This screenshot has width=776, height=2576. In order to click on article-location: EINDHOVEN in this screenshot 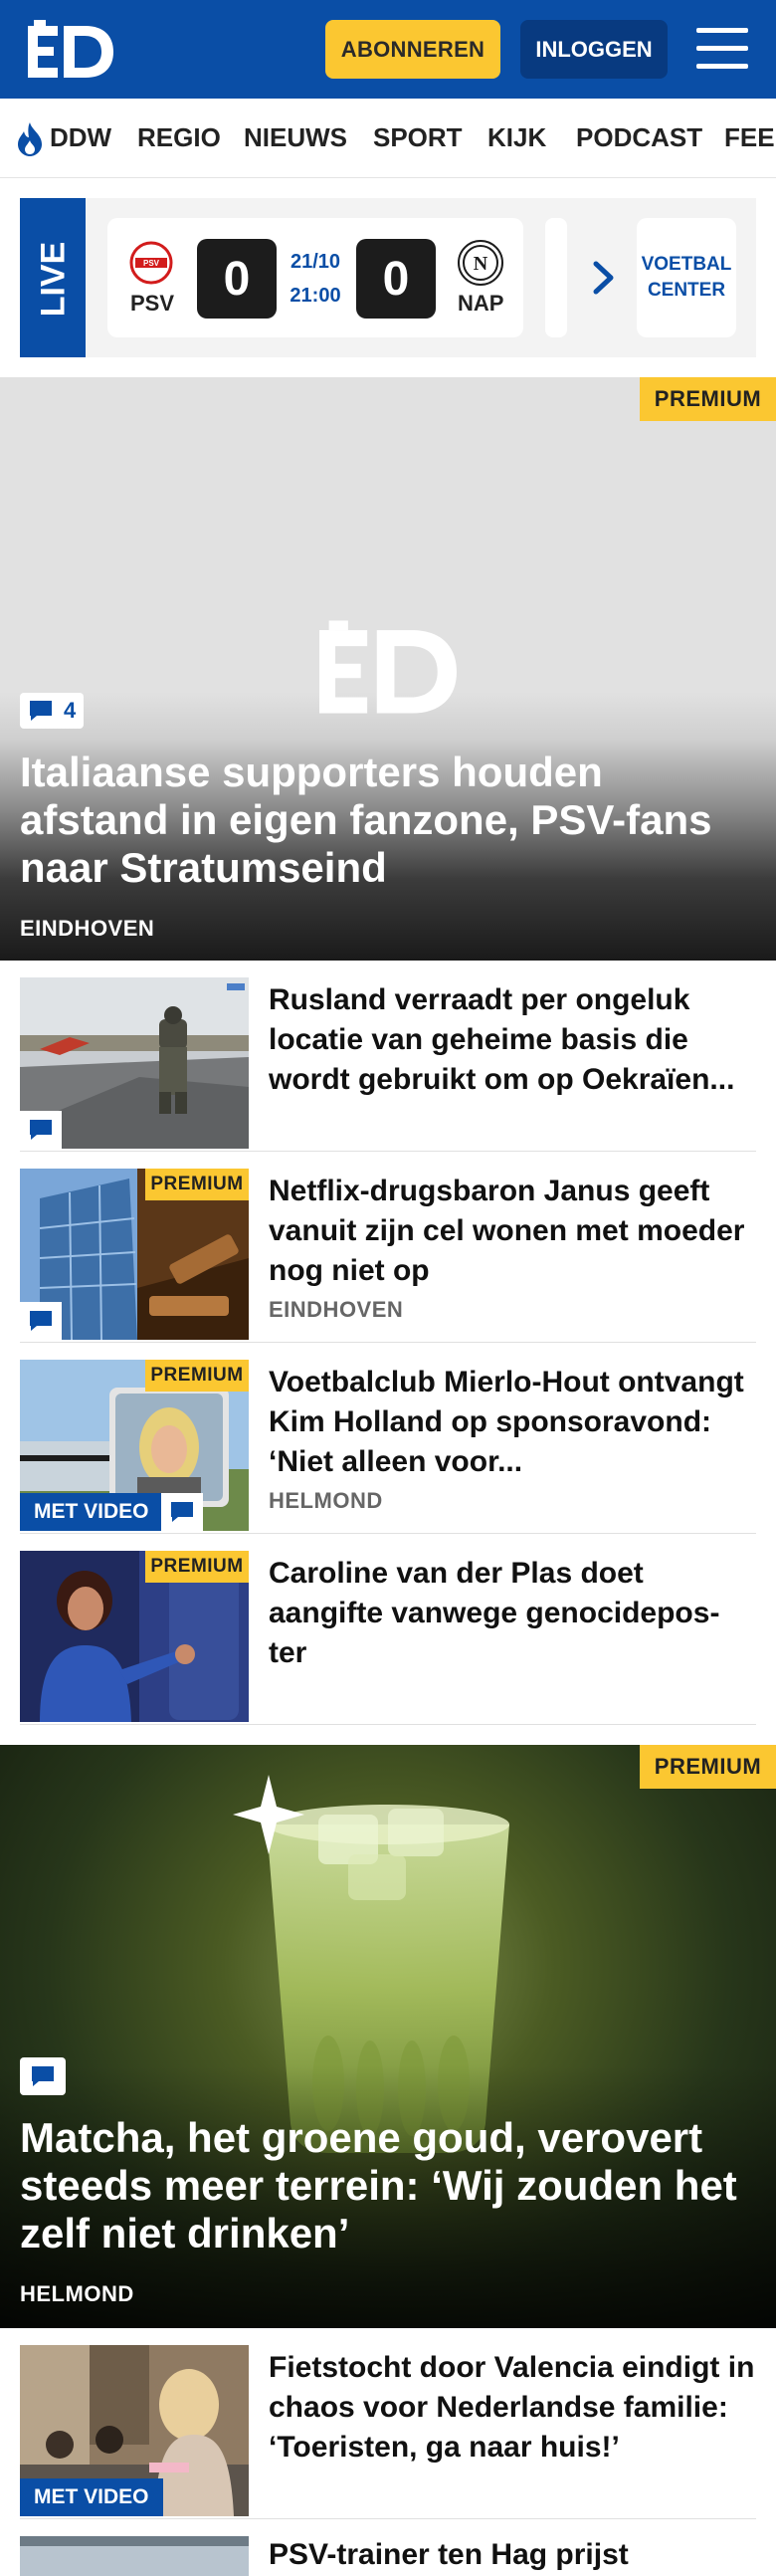, I will do `click(336, 1309)`.